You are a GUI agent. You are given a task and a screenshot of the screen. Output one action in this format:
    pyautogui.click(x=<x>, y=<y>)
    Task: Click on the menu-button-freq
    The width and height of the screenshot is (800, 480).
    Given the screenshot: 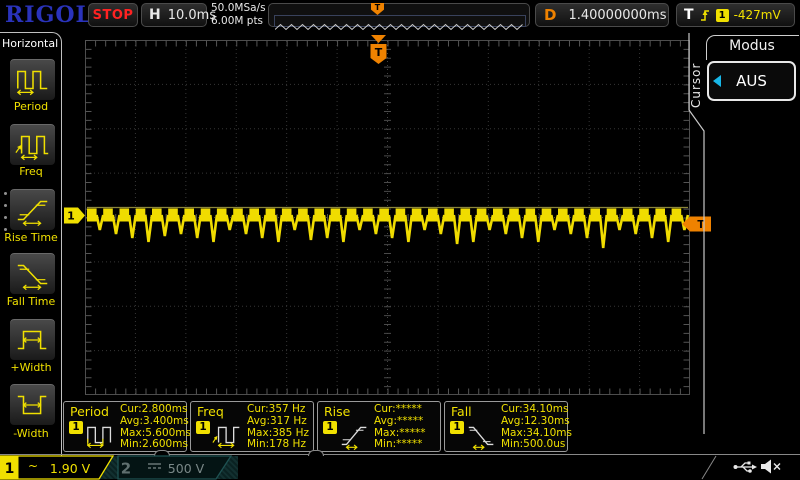 What is the action you would take?
    pyautogui.click(x=32, y=144)
    